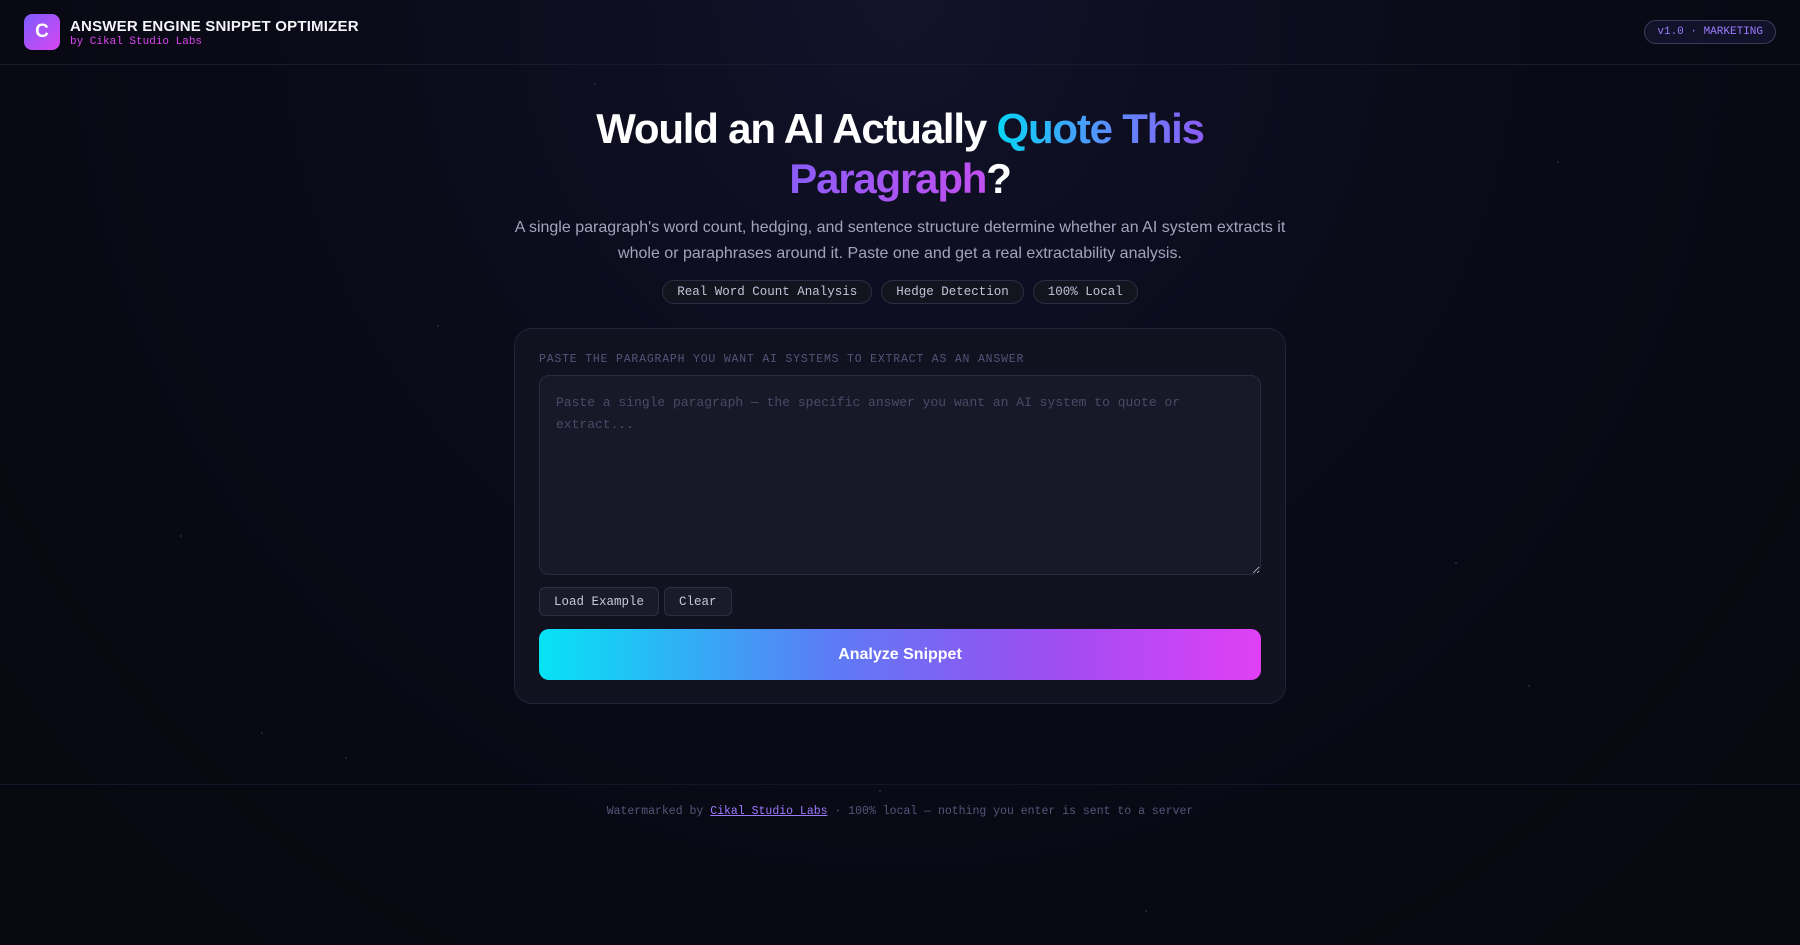 Image resolution: width=1800 pixels, height=945 pixels. Describe the element at coordinates (42, 32) in the screenshot. I see `app-logo: C` at that location.